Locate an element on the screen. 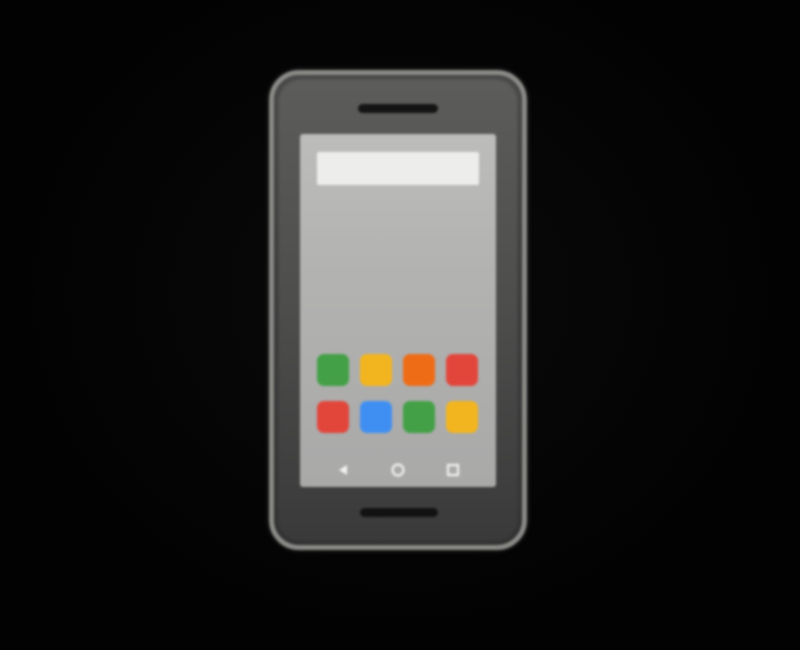 The width and height of the screenshot is (800, 650). recents-button is located at coordinates (453, 470).